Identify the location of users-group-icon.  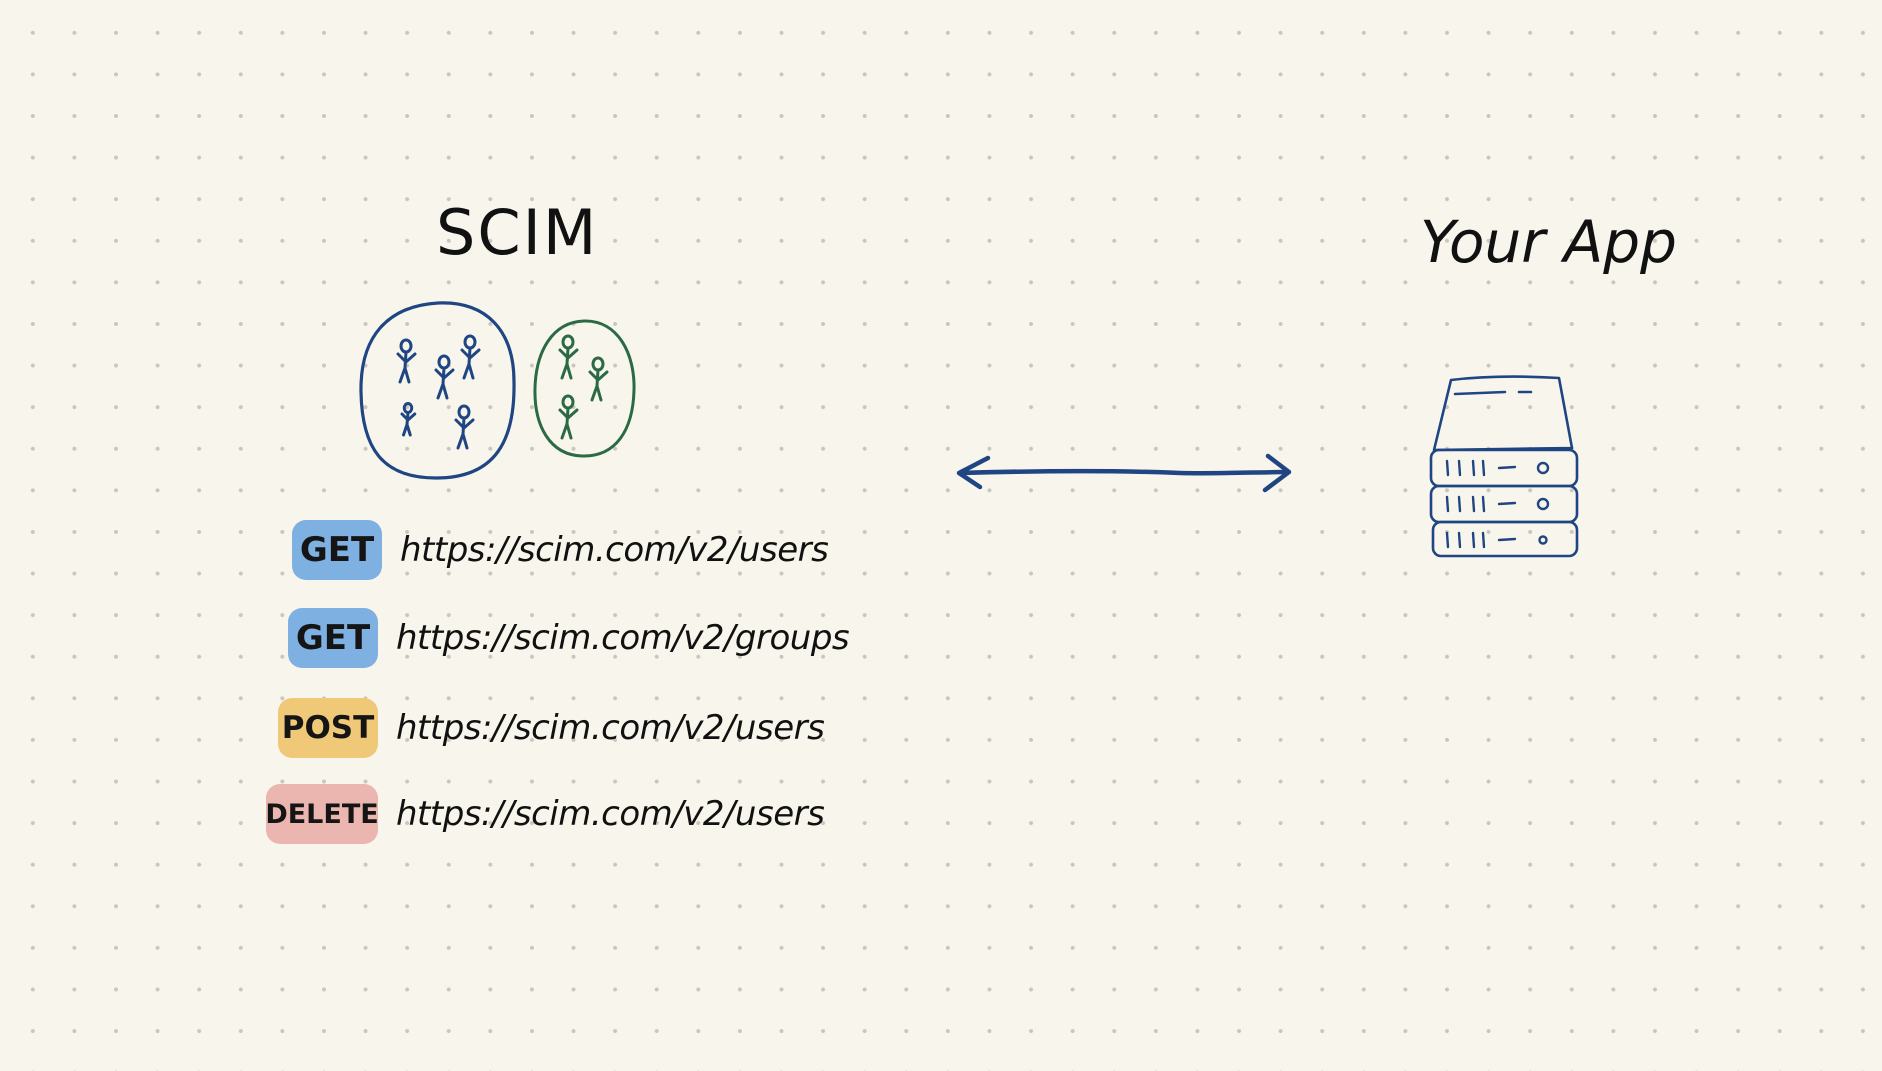
(437, 390).